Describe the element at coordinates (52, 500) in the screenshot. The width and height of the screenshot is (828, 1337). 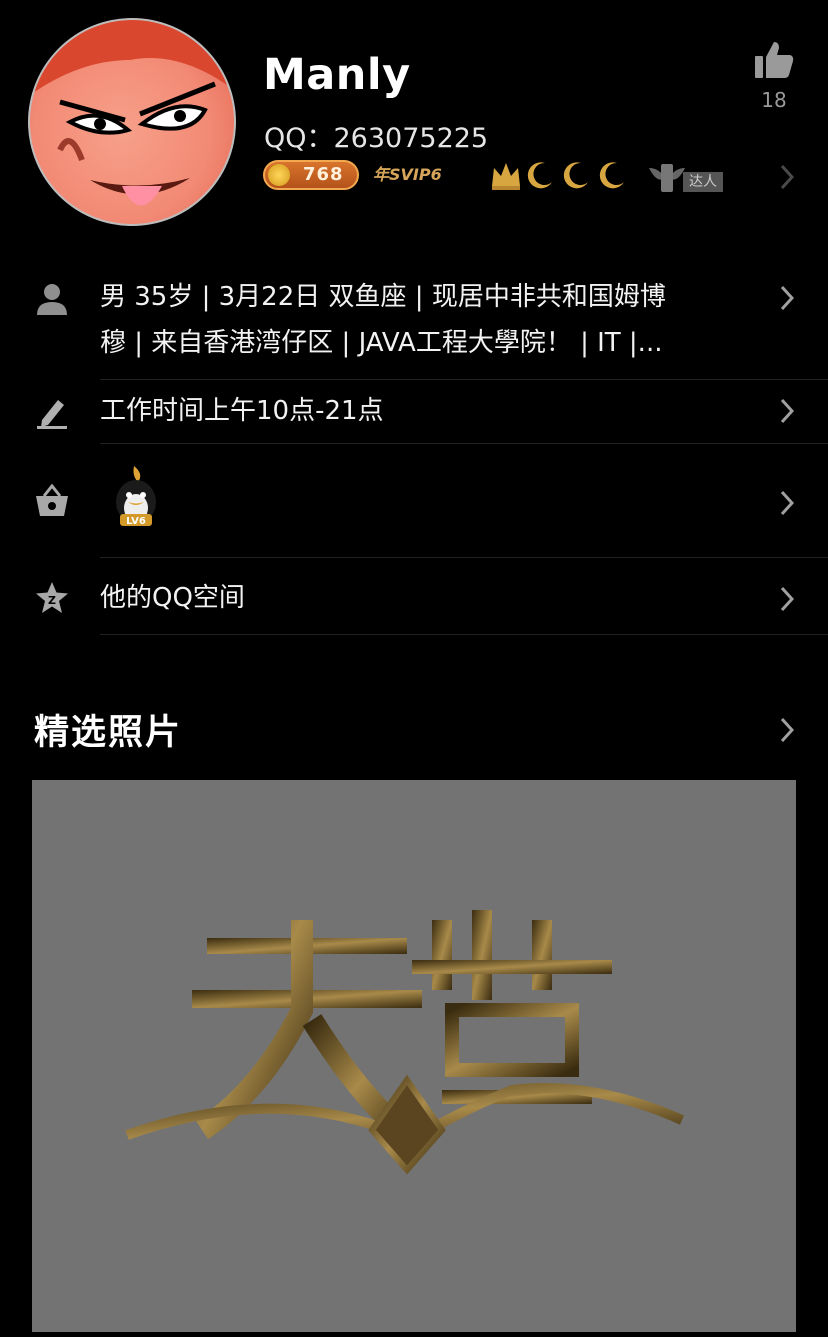
I see `bag-icon` at that location.